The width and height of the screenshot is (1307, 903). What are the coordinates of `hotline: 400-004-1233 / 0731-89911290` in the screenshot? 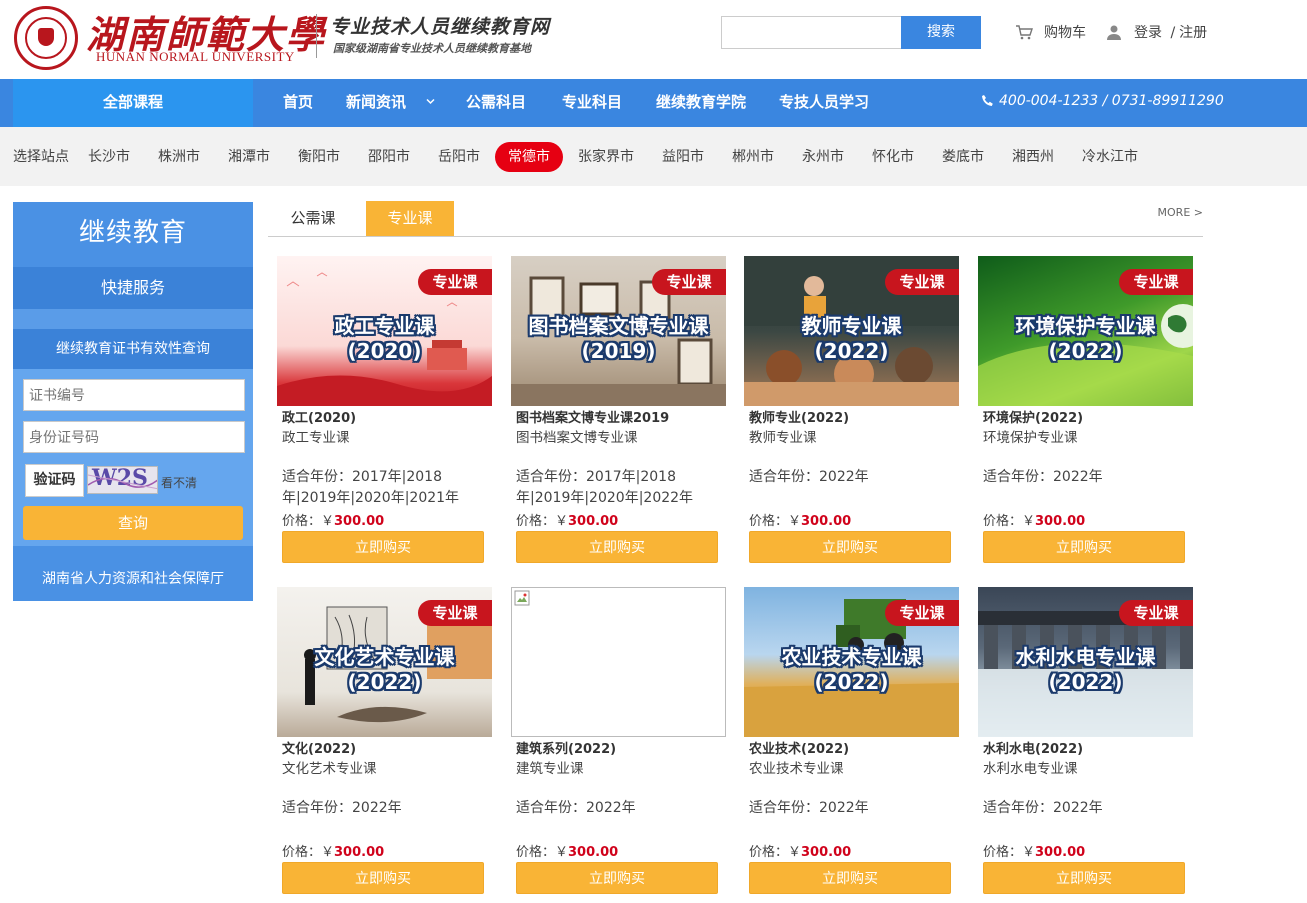 It's located at (1102, 103).